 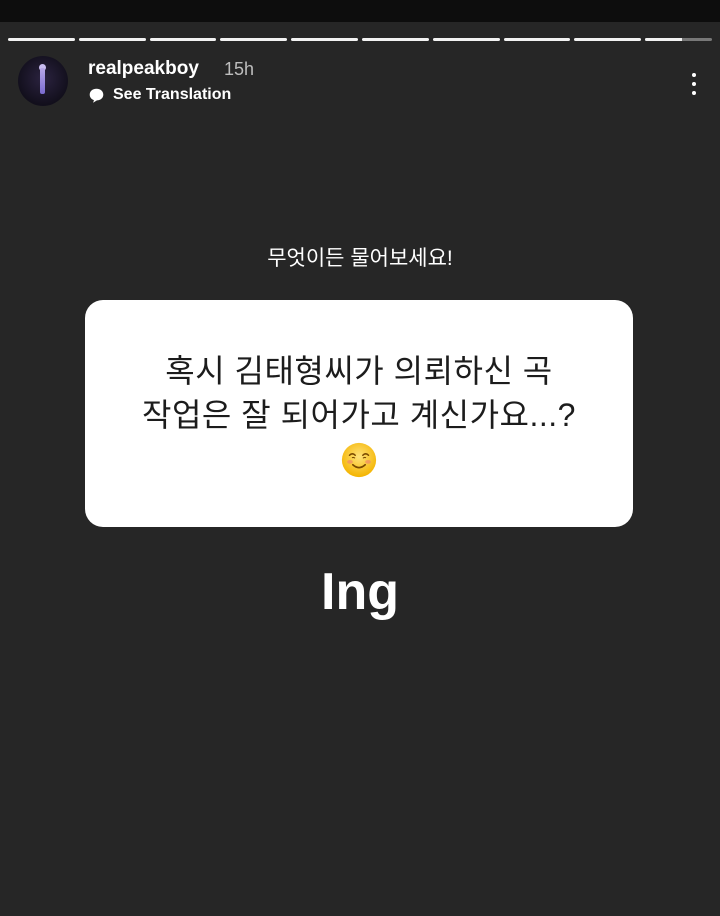 I want to click on story-progress-bar, so click(x=360, y=40).